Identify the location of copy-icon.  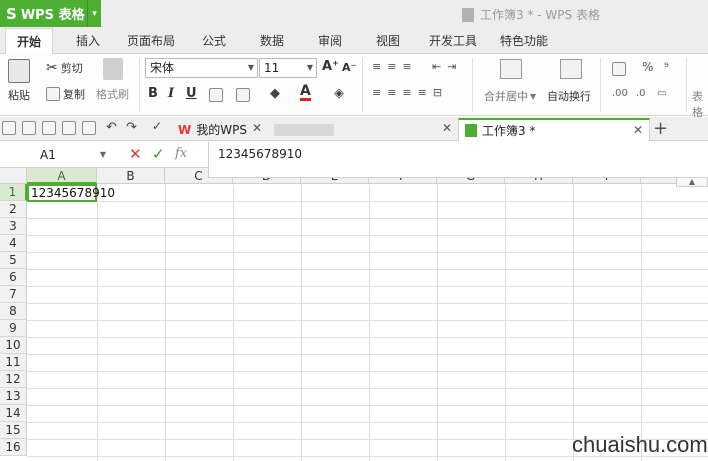
(53, 94).